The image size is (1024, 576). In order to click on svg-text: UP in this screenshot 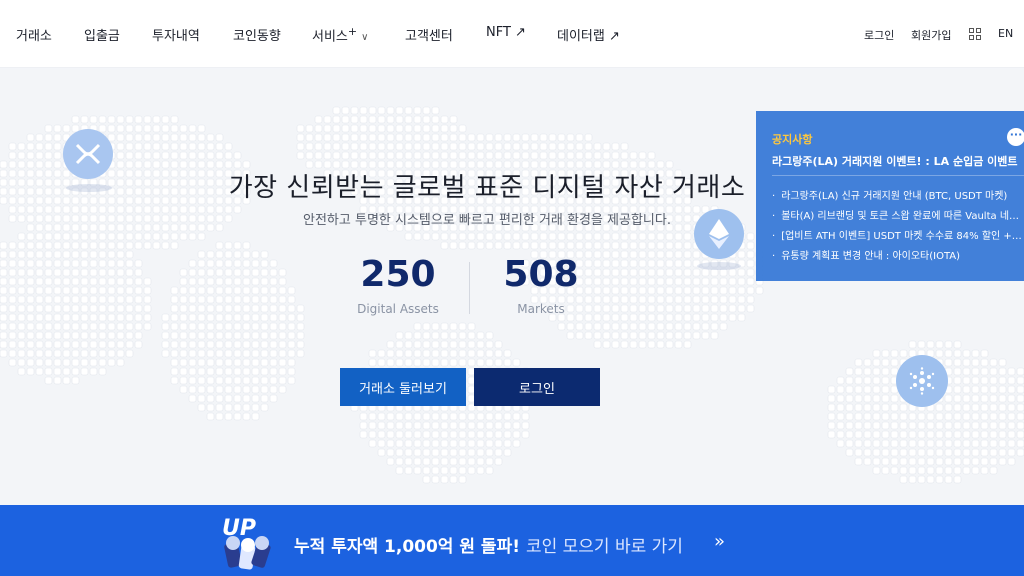, I will do `click(239, 528)`.